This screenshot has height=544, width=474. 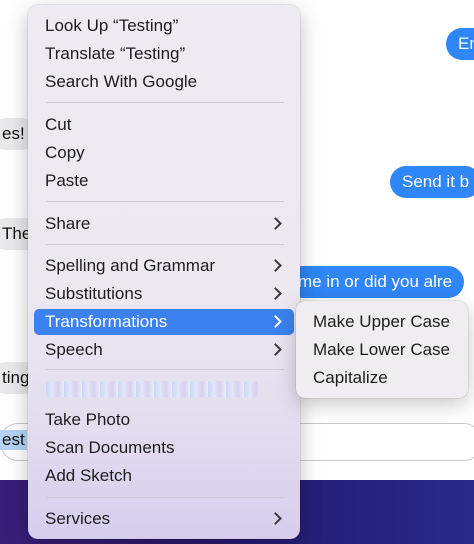 What do you see at coordinates (164, 125) in the screenshot?
I see `menu-item-cut: Cut` at bounding box center [164, 125].